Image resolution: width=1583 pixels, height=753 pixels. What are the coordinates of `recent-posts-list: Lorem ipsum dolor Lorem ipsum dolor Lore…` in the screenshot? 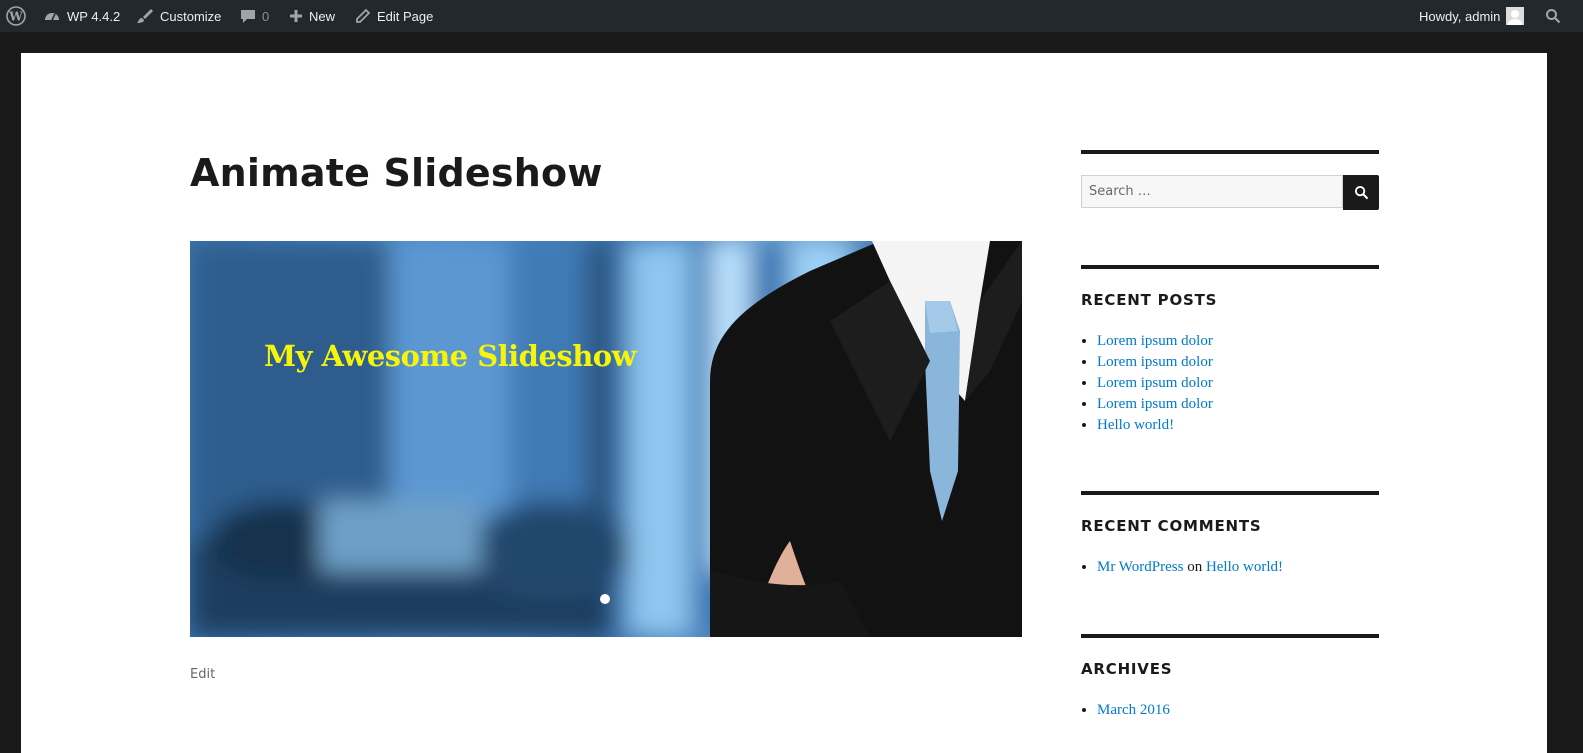 It's located at (1147, 383).